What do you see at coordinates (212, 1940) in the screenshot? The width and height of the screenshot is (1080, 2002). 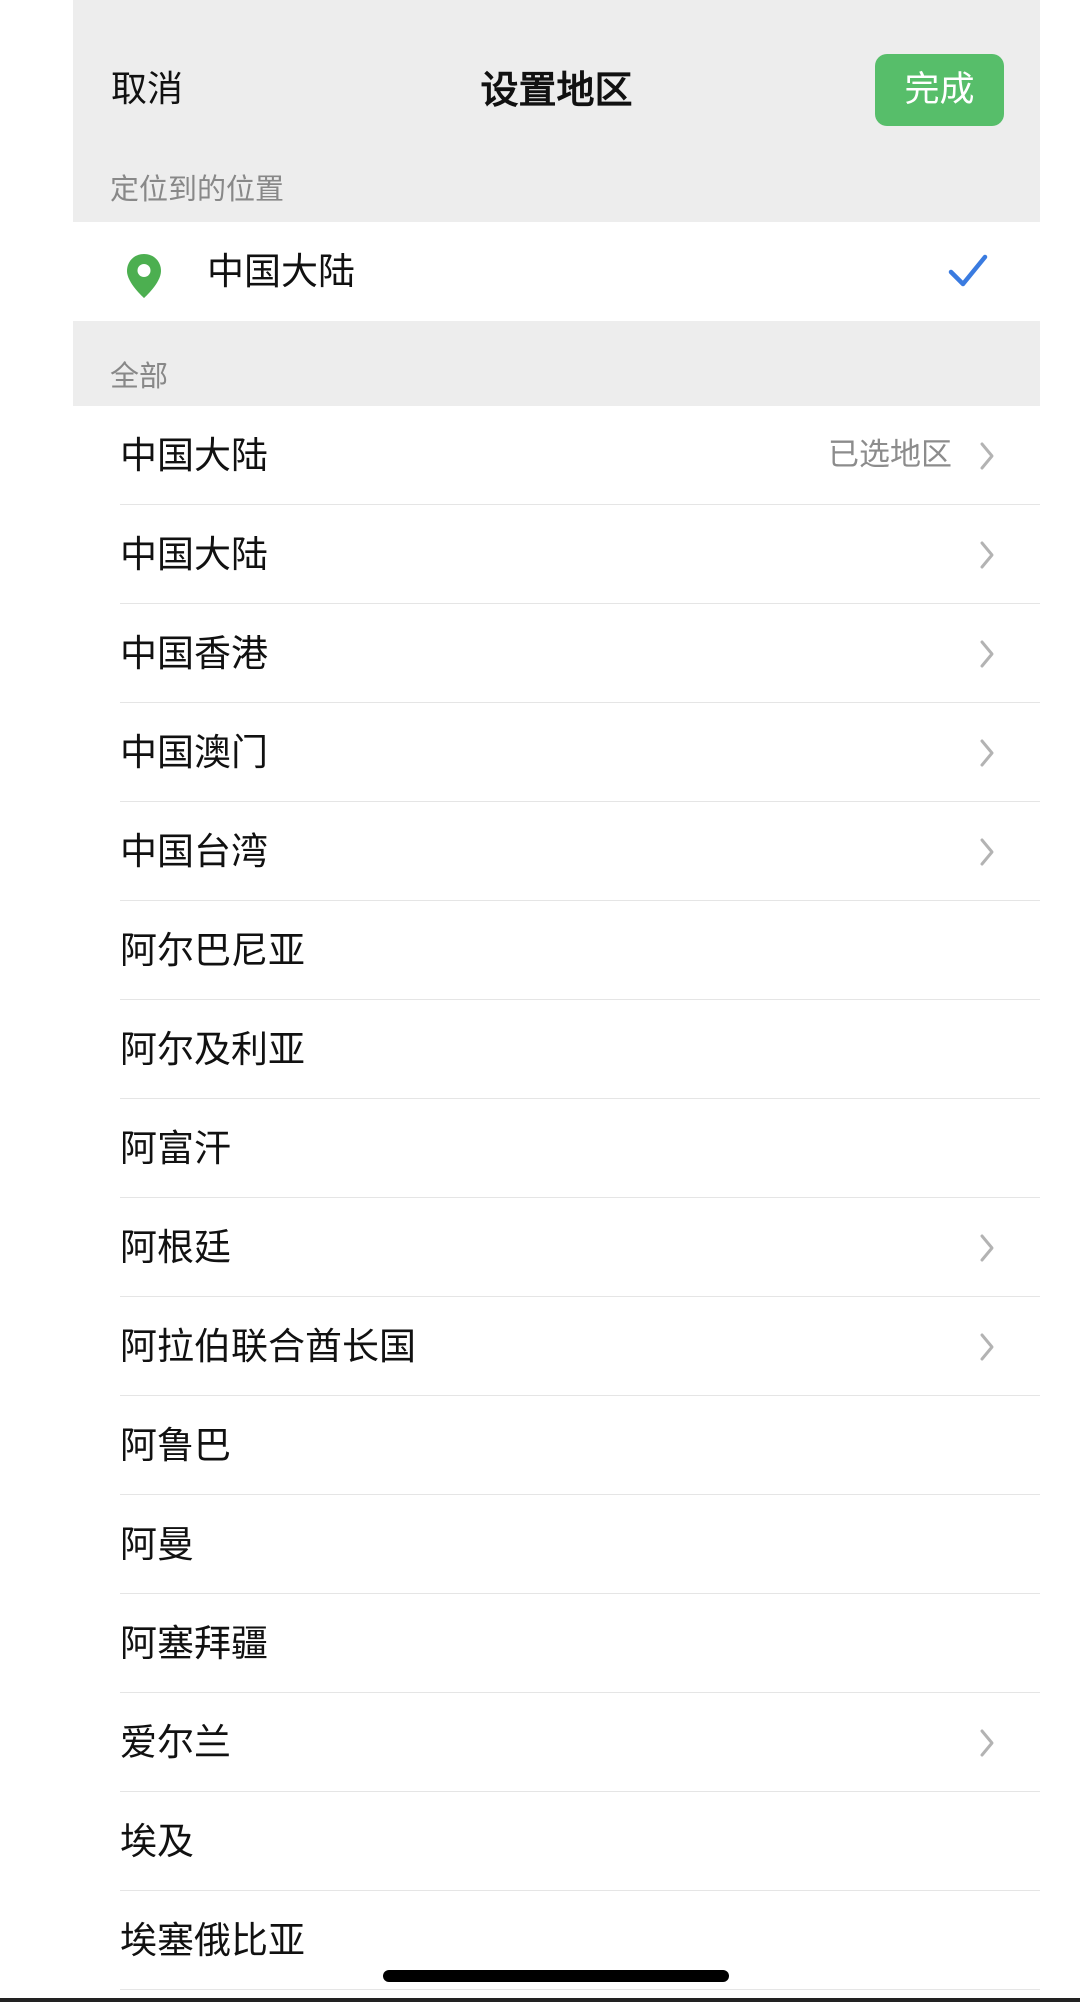 I see `region-label: 埃塞俄比亚` at bounding box center [212, 1940].